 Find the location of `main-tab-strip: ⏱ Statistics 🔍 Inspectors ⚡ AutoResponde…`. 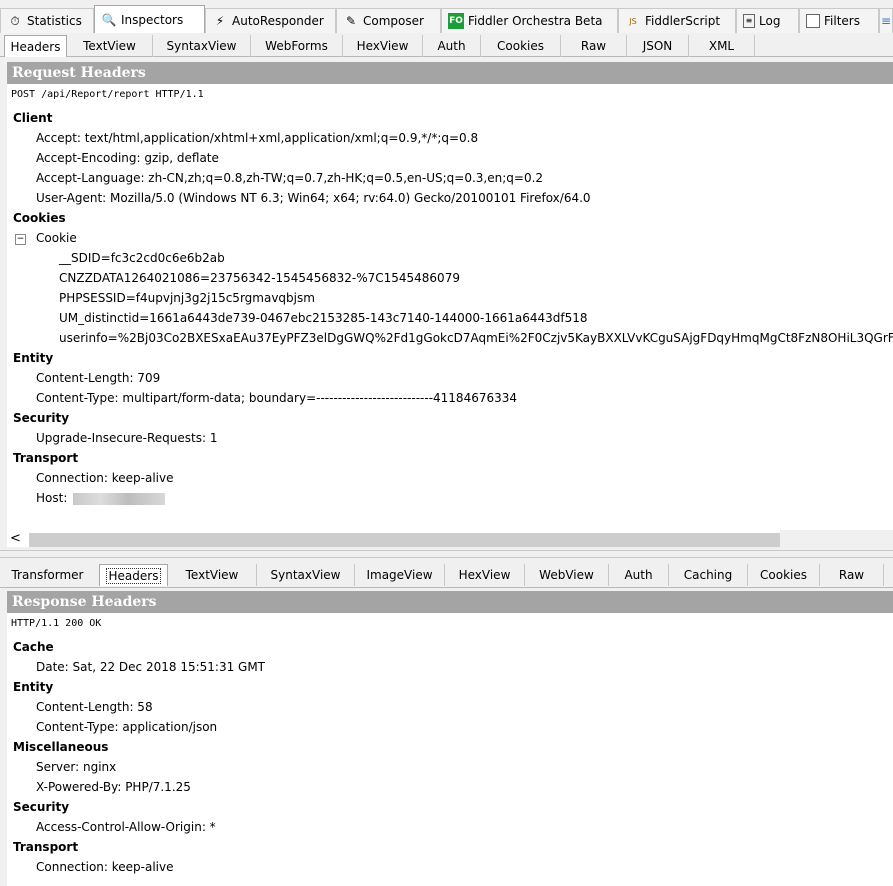

main-tab-strip: ⏱ Statistics 🔍 Inspectors ⚡ AutoResponde… is located at coordinates (446, 16).